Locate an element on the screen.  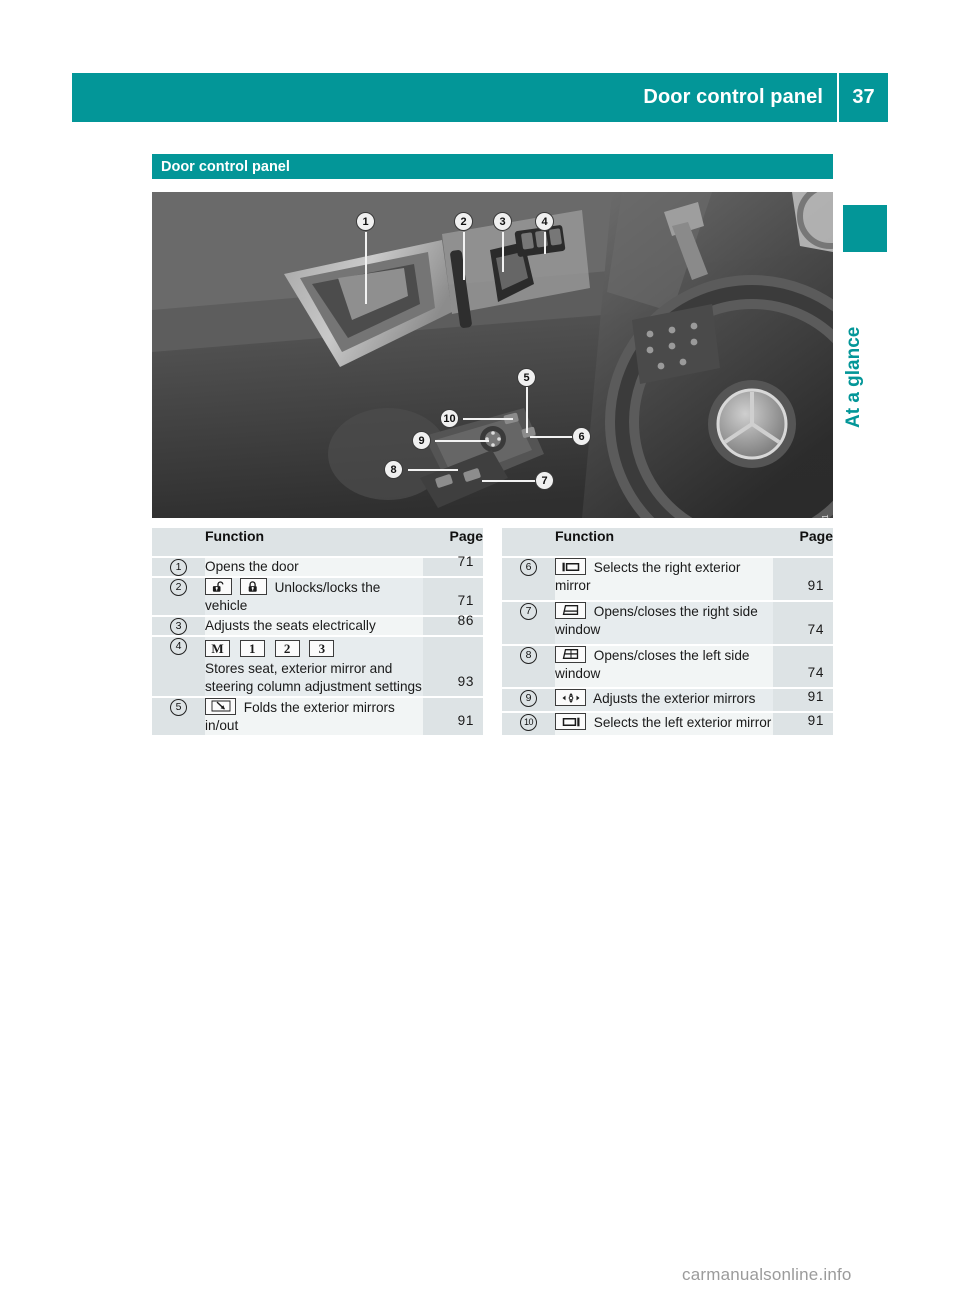
callout-badge: 5 is located at coordinates (178, 707).